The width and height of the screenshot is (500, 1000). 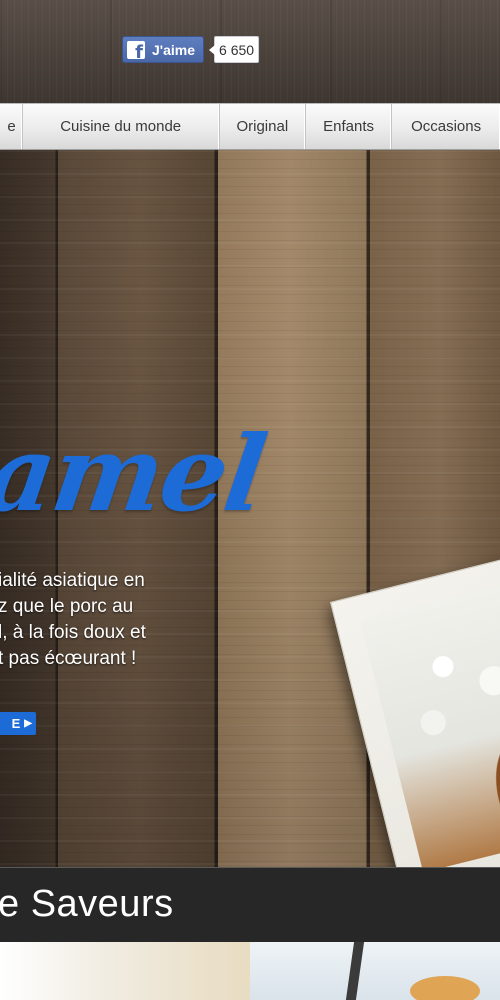 What do you see at coordinates (349, 126) in the screenshot?
I see `nav-item-enfants: Enfants` at bounding box center [349, 126].